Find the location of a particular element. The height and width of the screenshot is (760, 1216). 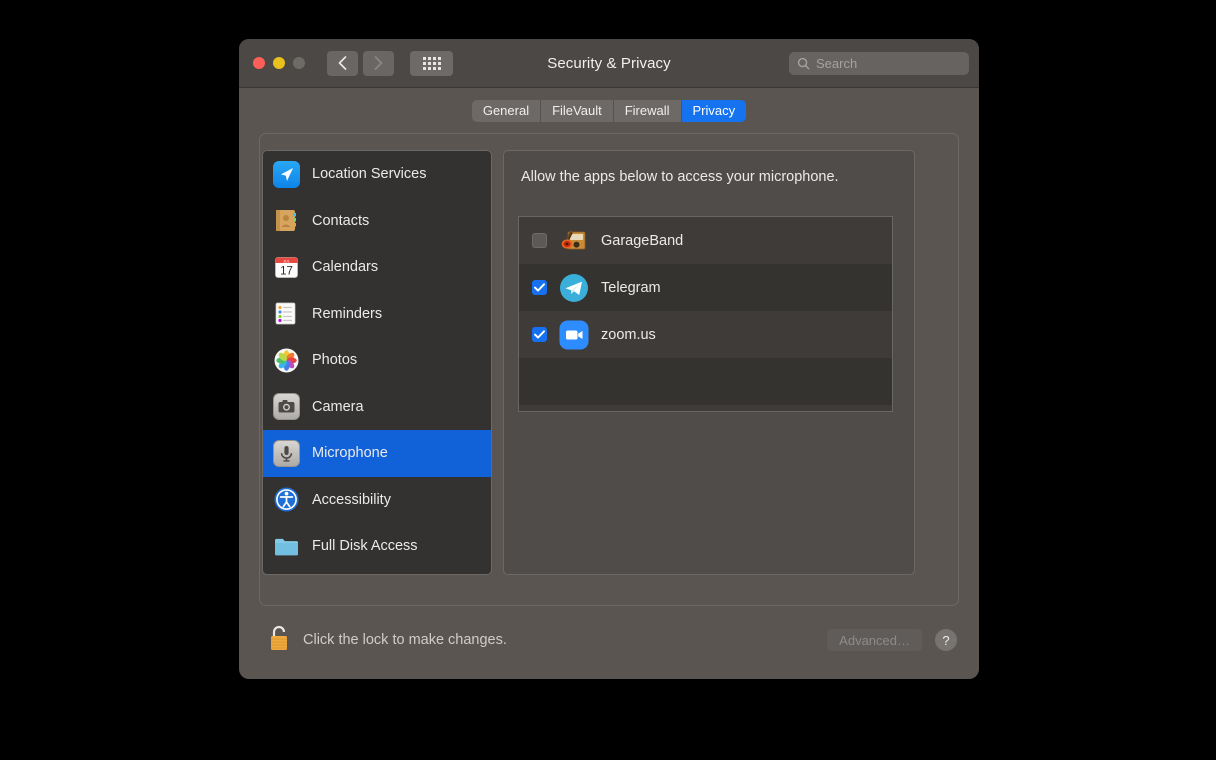

location-arrow-icon is located at coordinates (286, 174).